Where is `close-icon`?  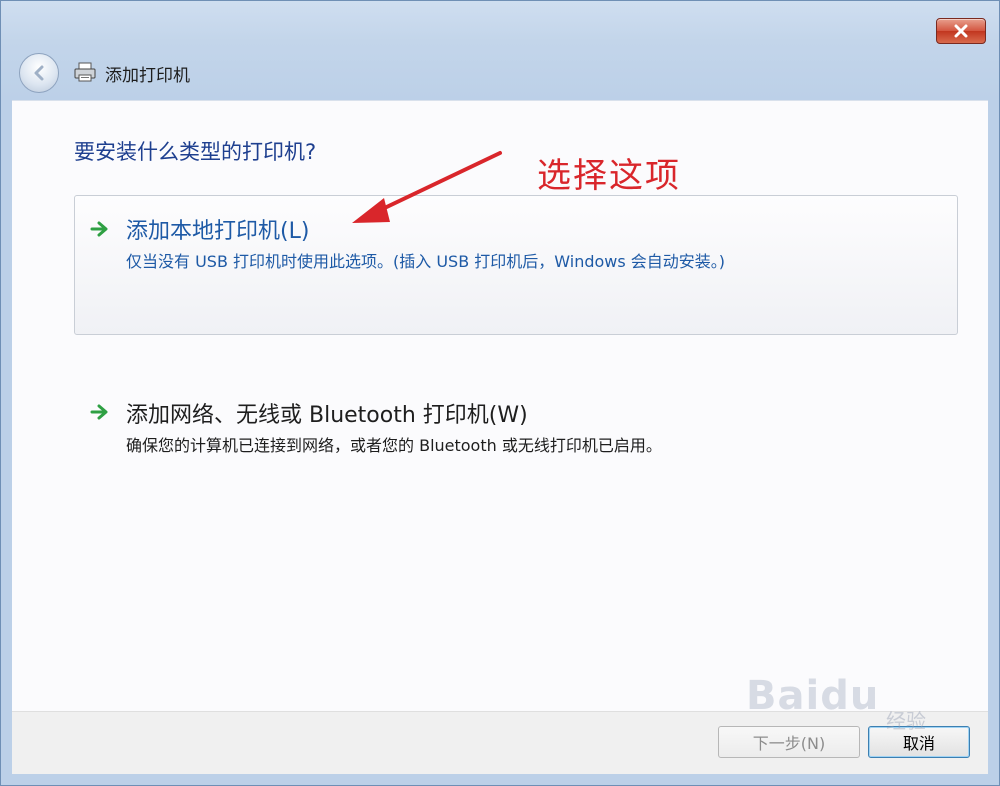
close-icon is located at coordinates (961, 31).